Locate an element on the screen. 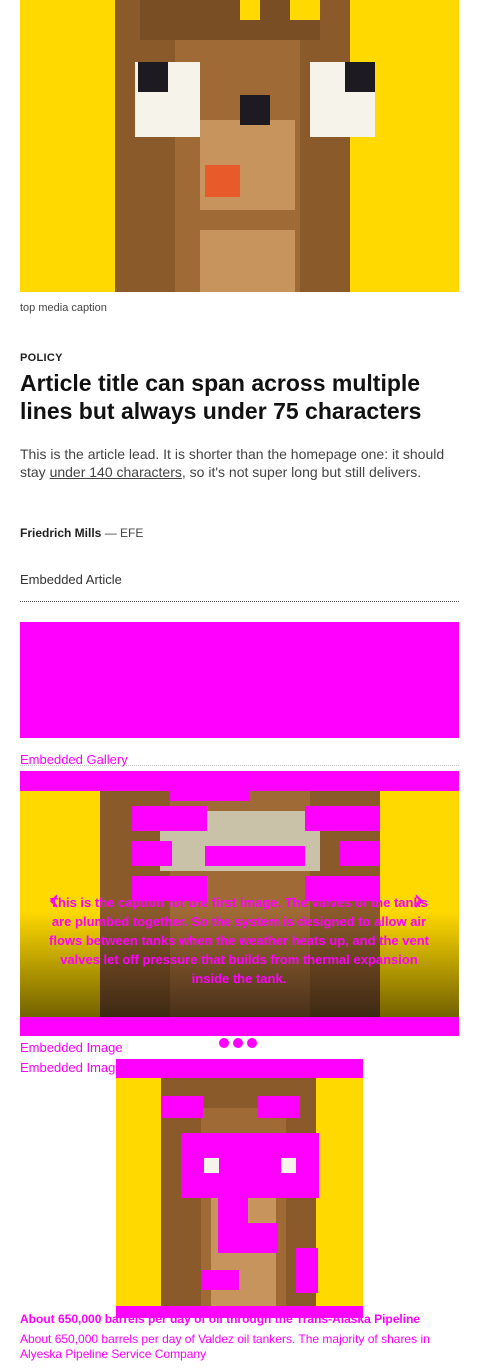 The height and width of the screenshot is (1368, 479). byline: Friedrich Mills — EFE is located at coordinates (82, 533).